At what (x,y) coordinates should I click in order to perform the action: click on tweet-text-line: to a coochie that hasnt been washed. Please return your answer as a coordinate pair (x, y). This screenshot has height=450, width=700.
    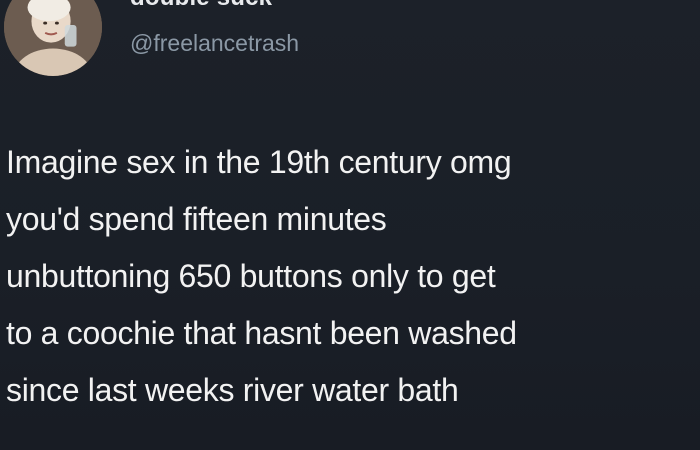
    Looking at the image, I should click on (261, 333).